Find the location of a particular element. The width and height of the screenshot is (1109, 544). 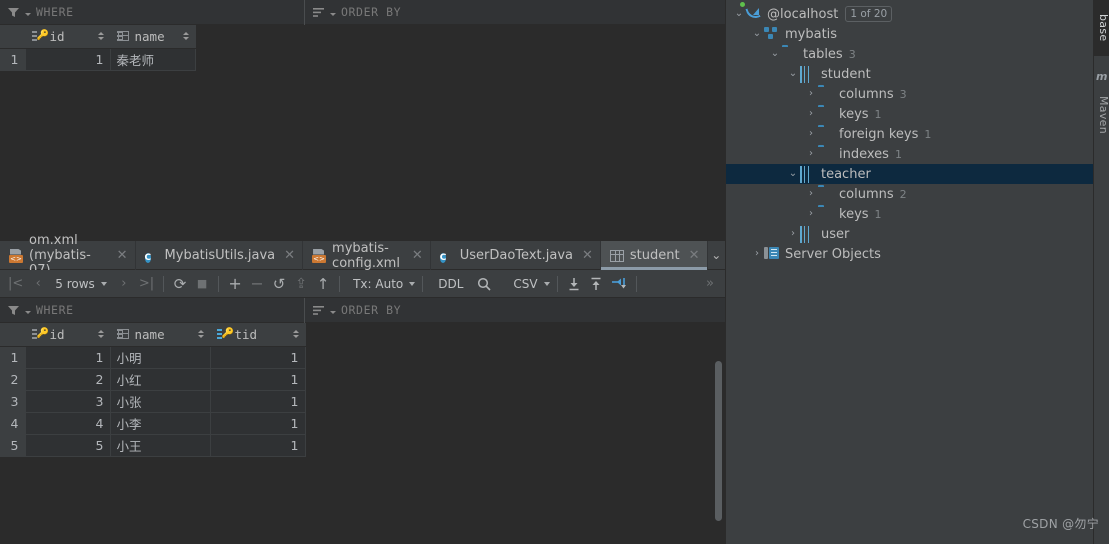

tab-mybatisutils-java: C MybatisUtils.java ✕ is located at coordinates (220, 255).